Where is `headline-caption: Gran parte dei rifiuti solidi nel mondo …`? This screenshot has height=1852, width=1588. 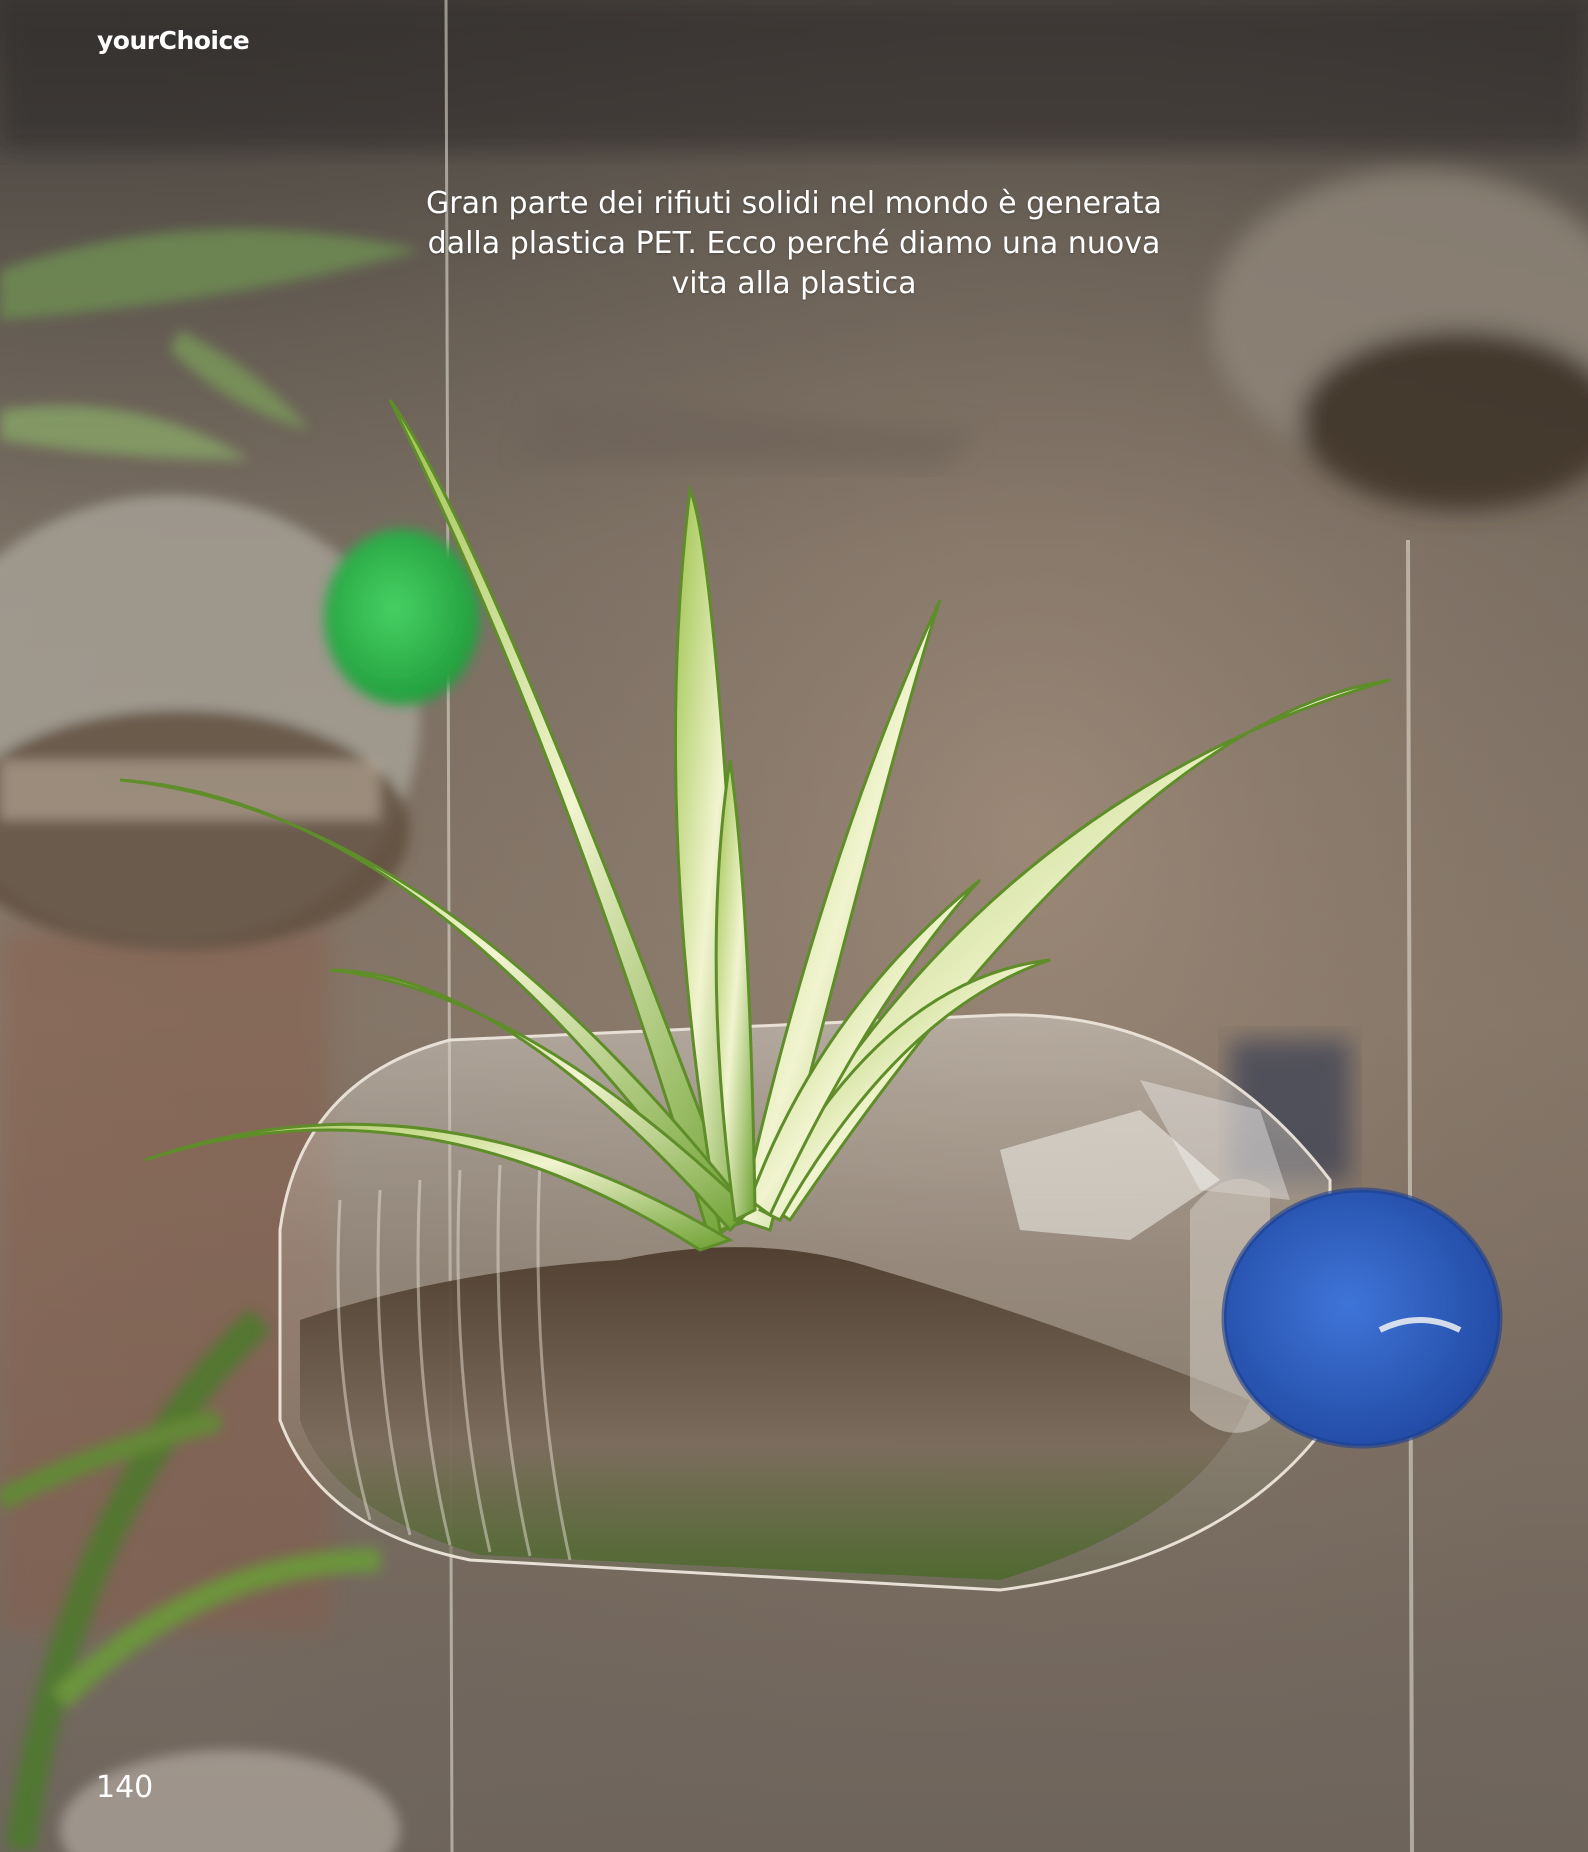 headline-caption: Gran parte dei rifiuti solidi nel mondo … is located at coordinates (794, 243).